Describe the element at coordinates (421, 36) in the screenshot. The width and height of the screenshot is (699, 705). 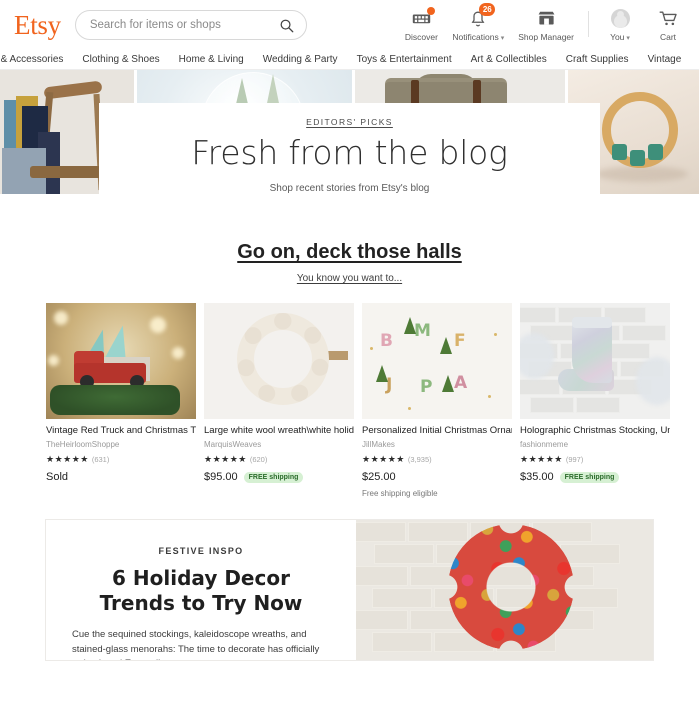
I see `header-action-label: Discover` at that location.